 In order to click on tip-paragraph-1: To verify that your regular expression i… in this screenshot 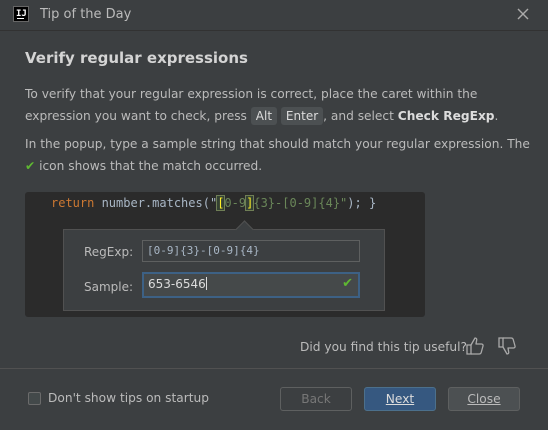, I will do `click(275, 105)`.